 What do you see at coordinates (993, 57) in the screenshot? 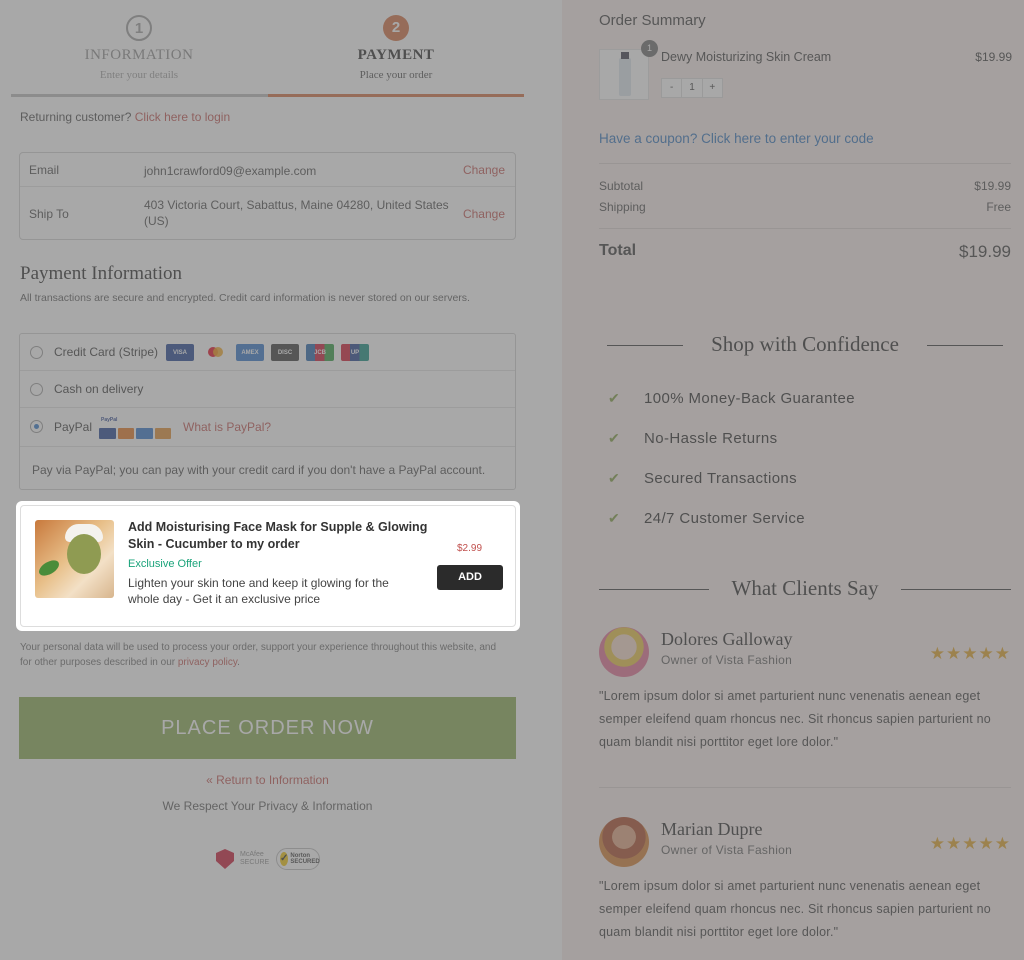
I see `product-price: $19.99` at bounding box center [993, 57].